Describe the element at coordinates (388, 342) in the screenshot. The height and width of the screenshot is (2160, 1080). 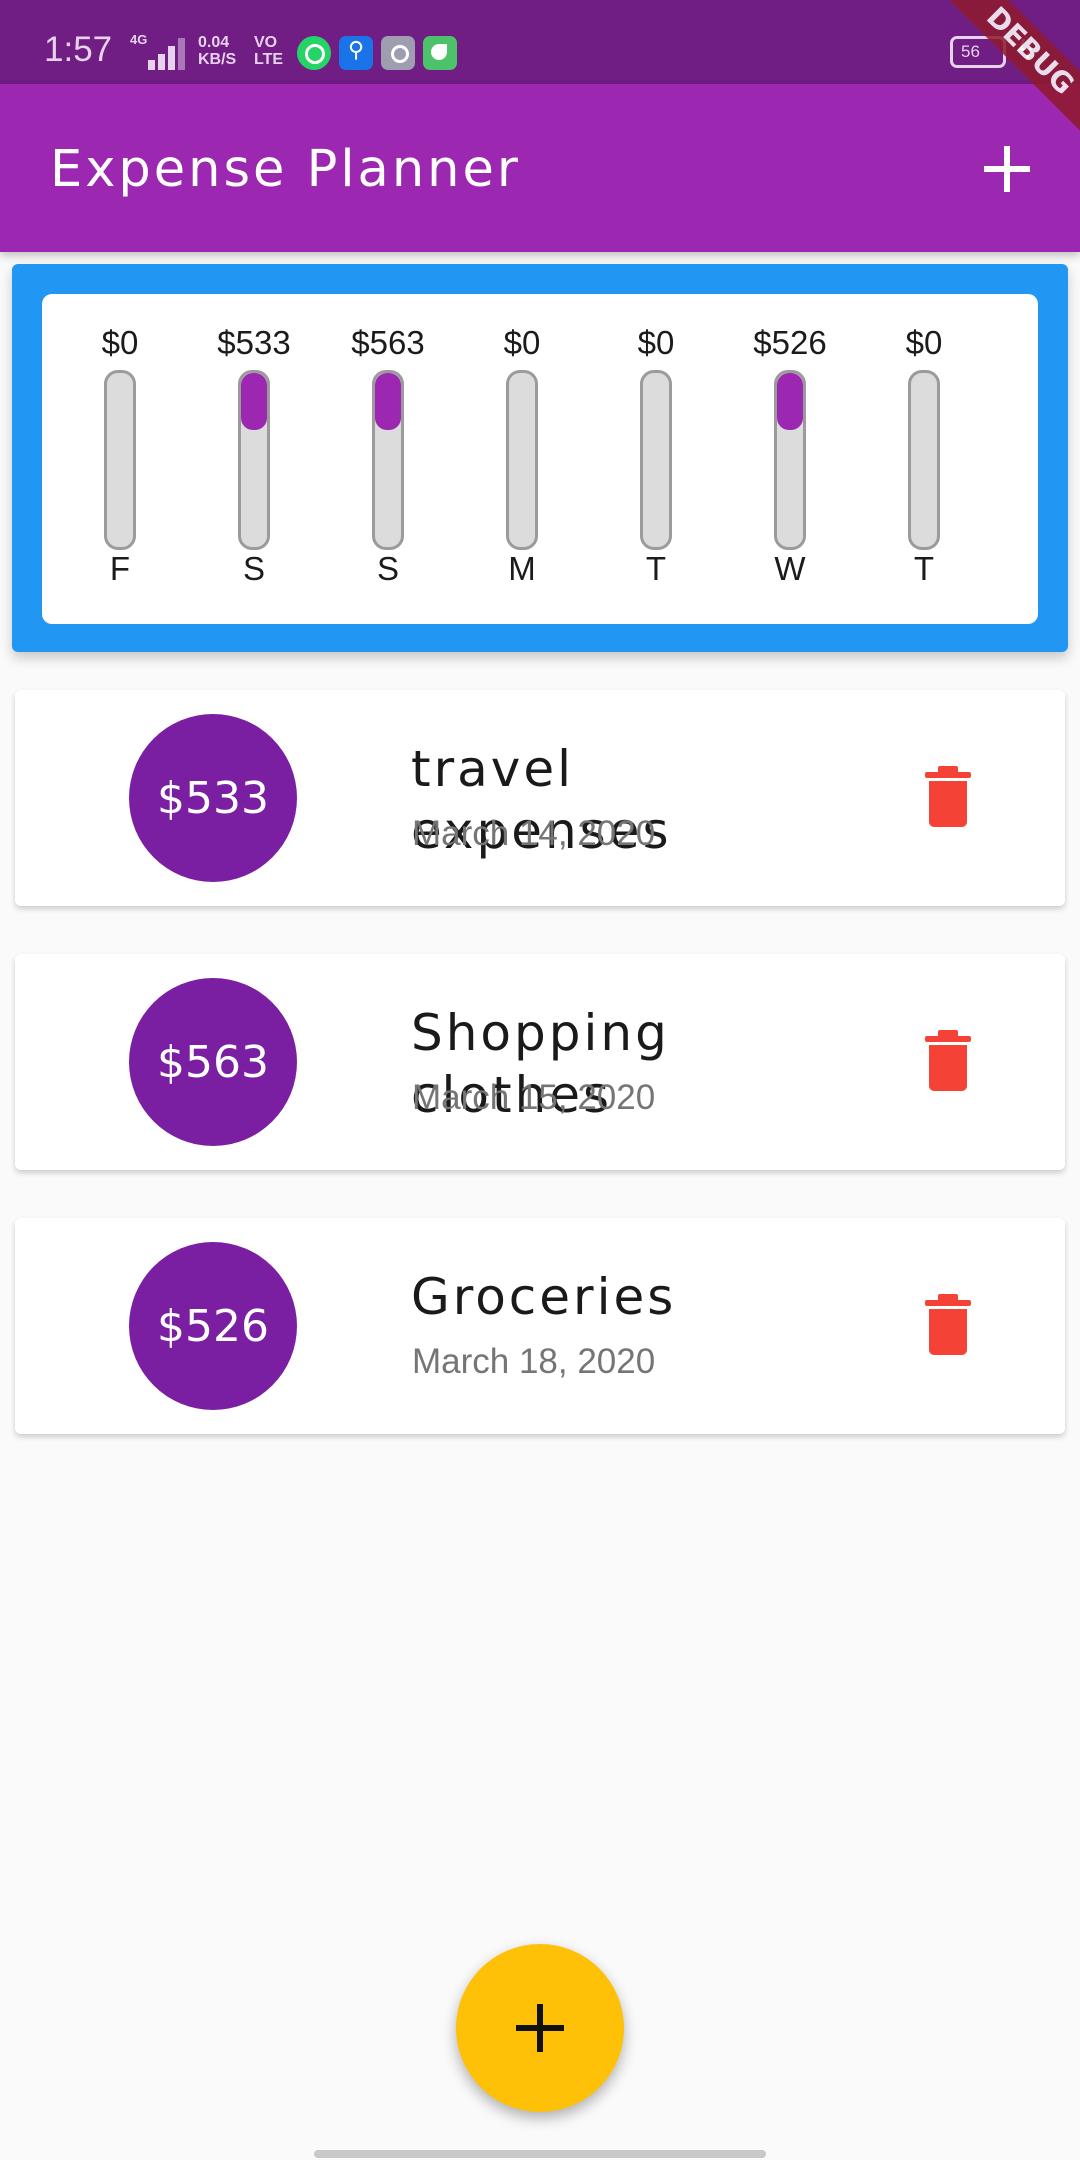
I see `bar-amount-label: $563` at that location.